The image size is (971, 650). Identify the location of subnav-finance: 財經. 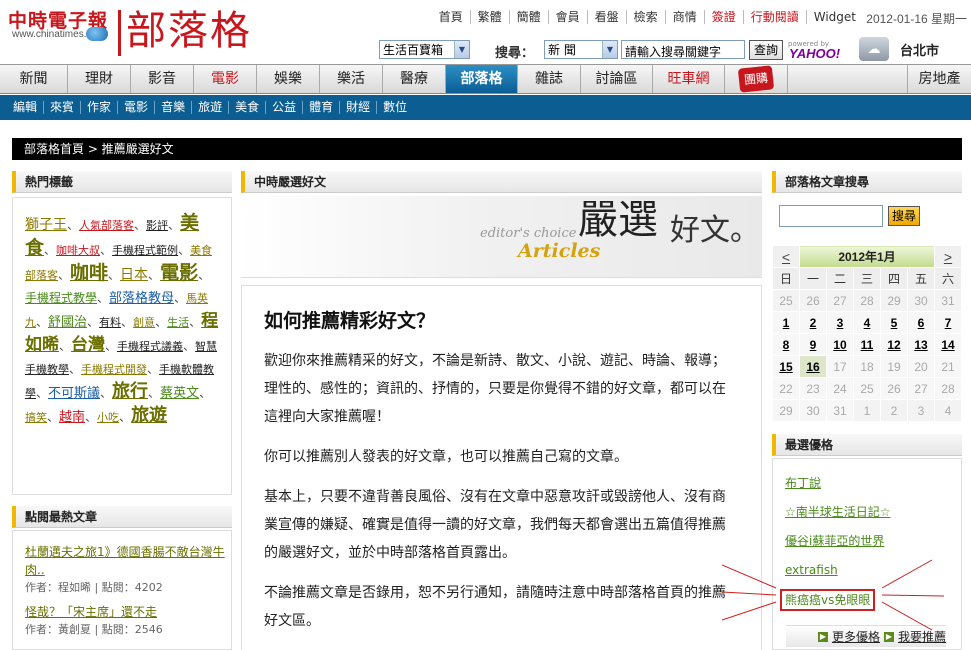
(357, 107).